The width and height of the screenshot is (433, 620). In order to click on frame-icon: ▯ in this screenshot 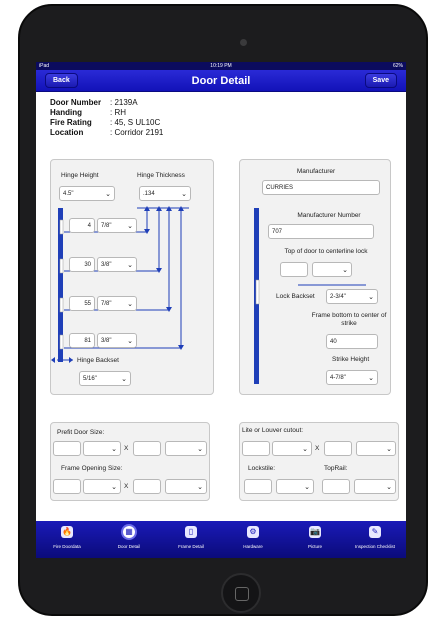, I will do `click(191, 532)`.